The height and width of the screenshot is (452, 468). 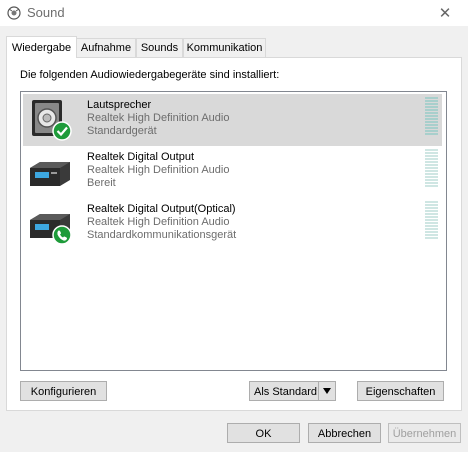 What do you see at coordinates (224, 47) in the screenshot?
I see `tab-kommunikation: Kommunikation` at bounding box center [224, 47].